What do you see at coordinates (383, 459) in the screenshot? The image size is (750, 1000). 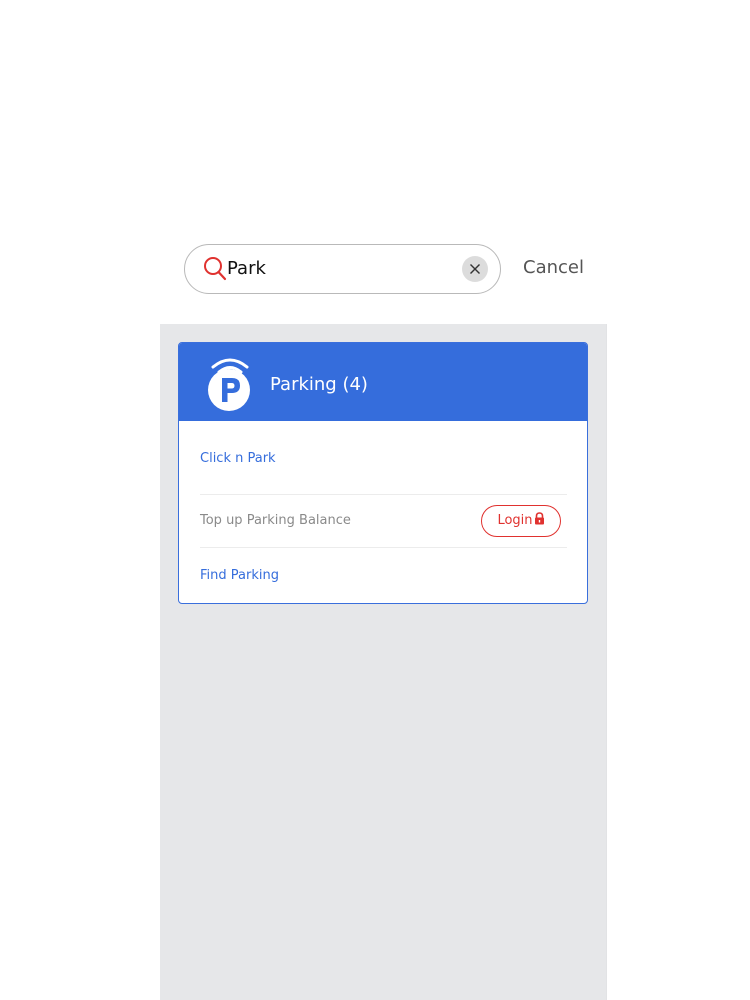 I see `list-item-click-n-park: Click n Park` at bounding box center [383, 459].